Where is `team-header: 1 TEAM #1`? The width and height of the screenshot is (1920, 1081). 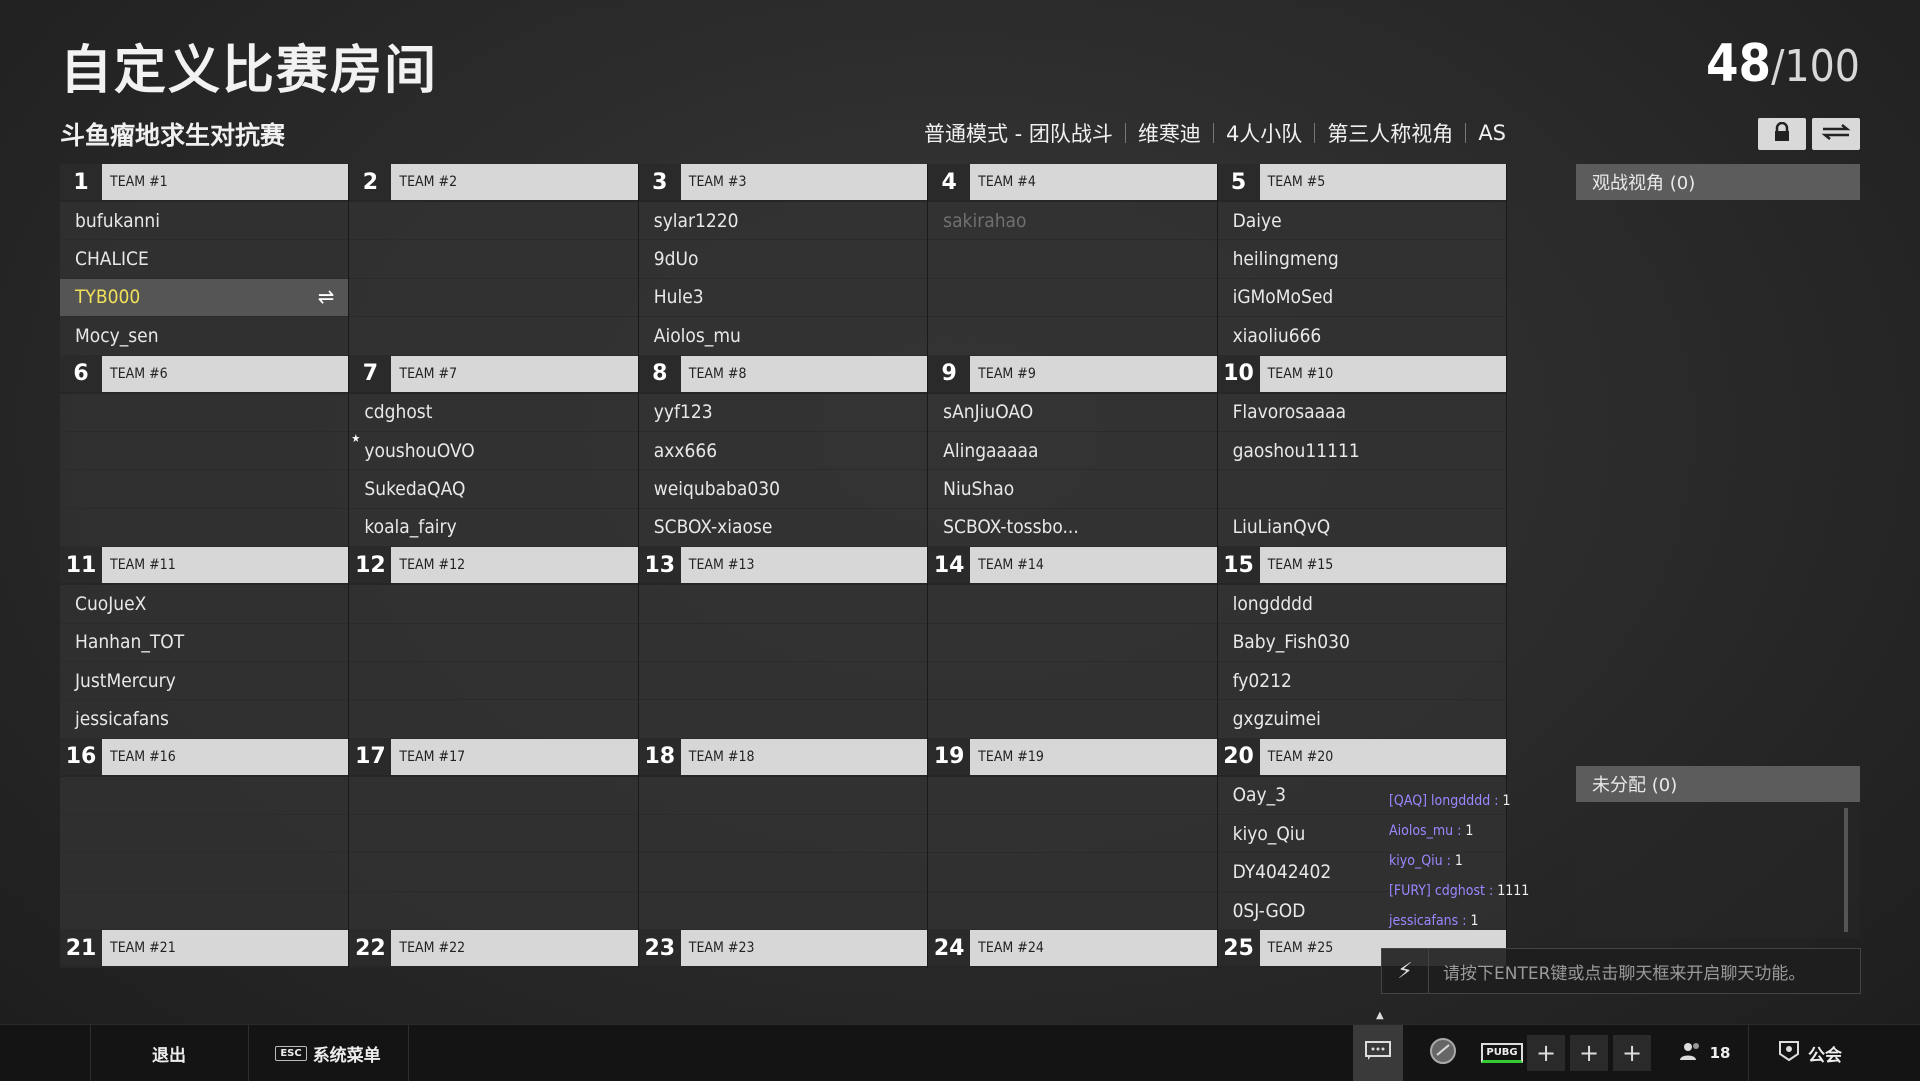 team-header: 1 TEAM #1 is located at coordinates (204, 183).